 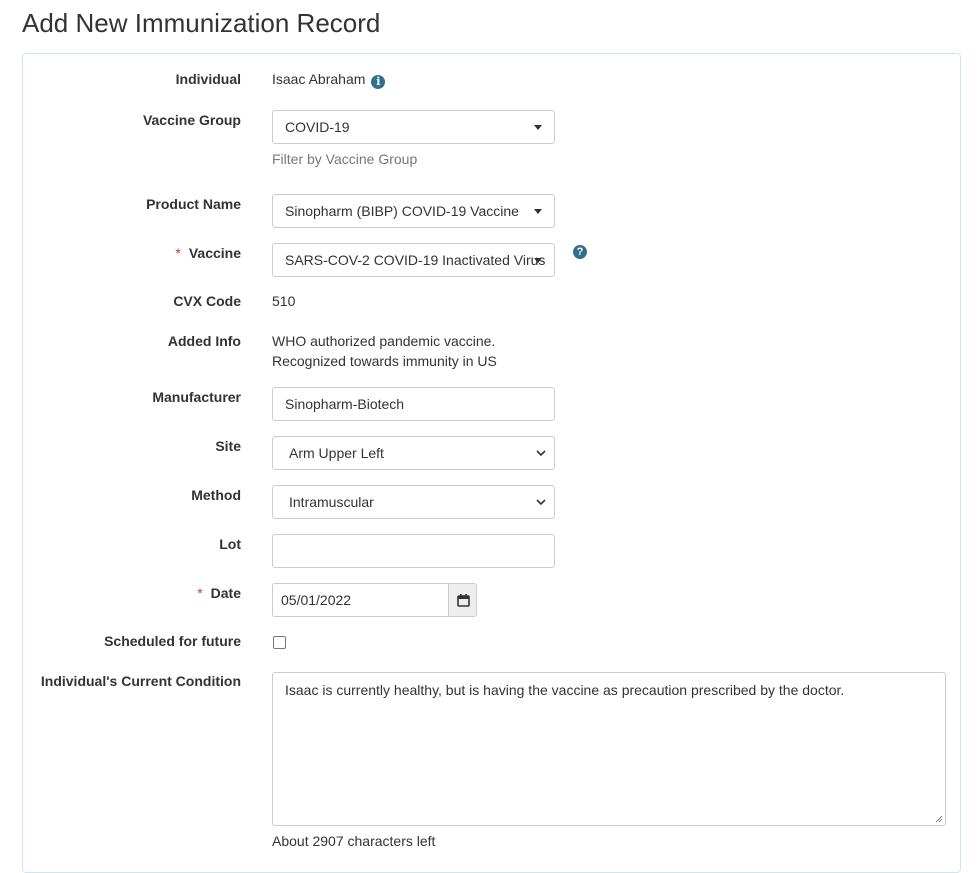 What do you see at coordinates (331, 502) in the screenshot?
I see `method-selected: Intramuscular` at bounding box center [331, 502].